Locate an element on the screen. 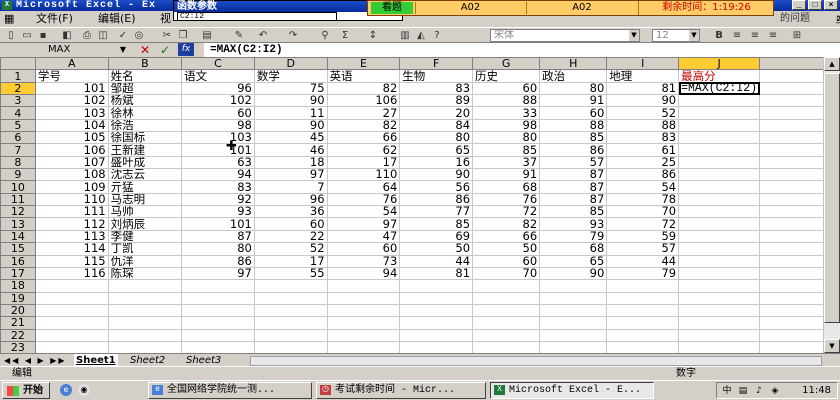 The height and width of the screenshot is (400, 840). scroll-up-icon: ▲ is located at coordinates (832, 64).